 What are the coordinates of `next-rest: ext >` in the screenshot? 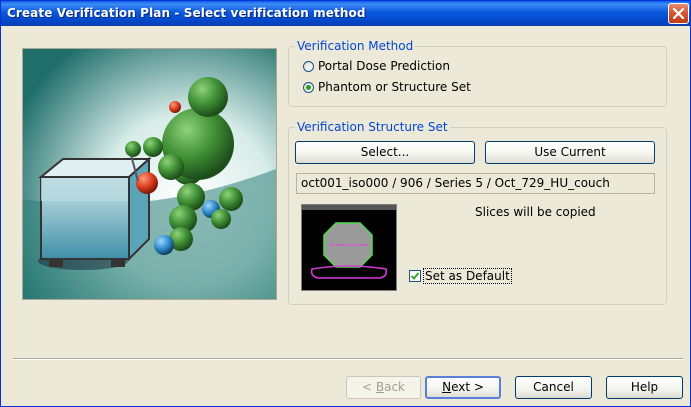 It's located at (467, 387).